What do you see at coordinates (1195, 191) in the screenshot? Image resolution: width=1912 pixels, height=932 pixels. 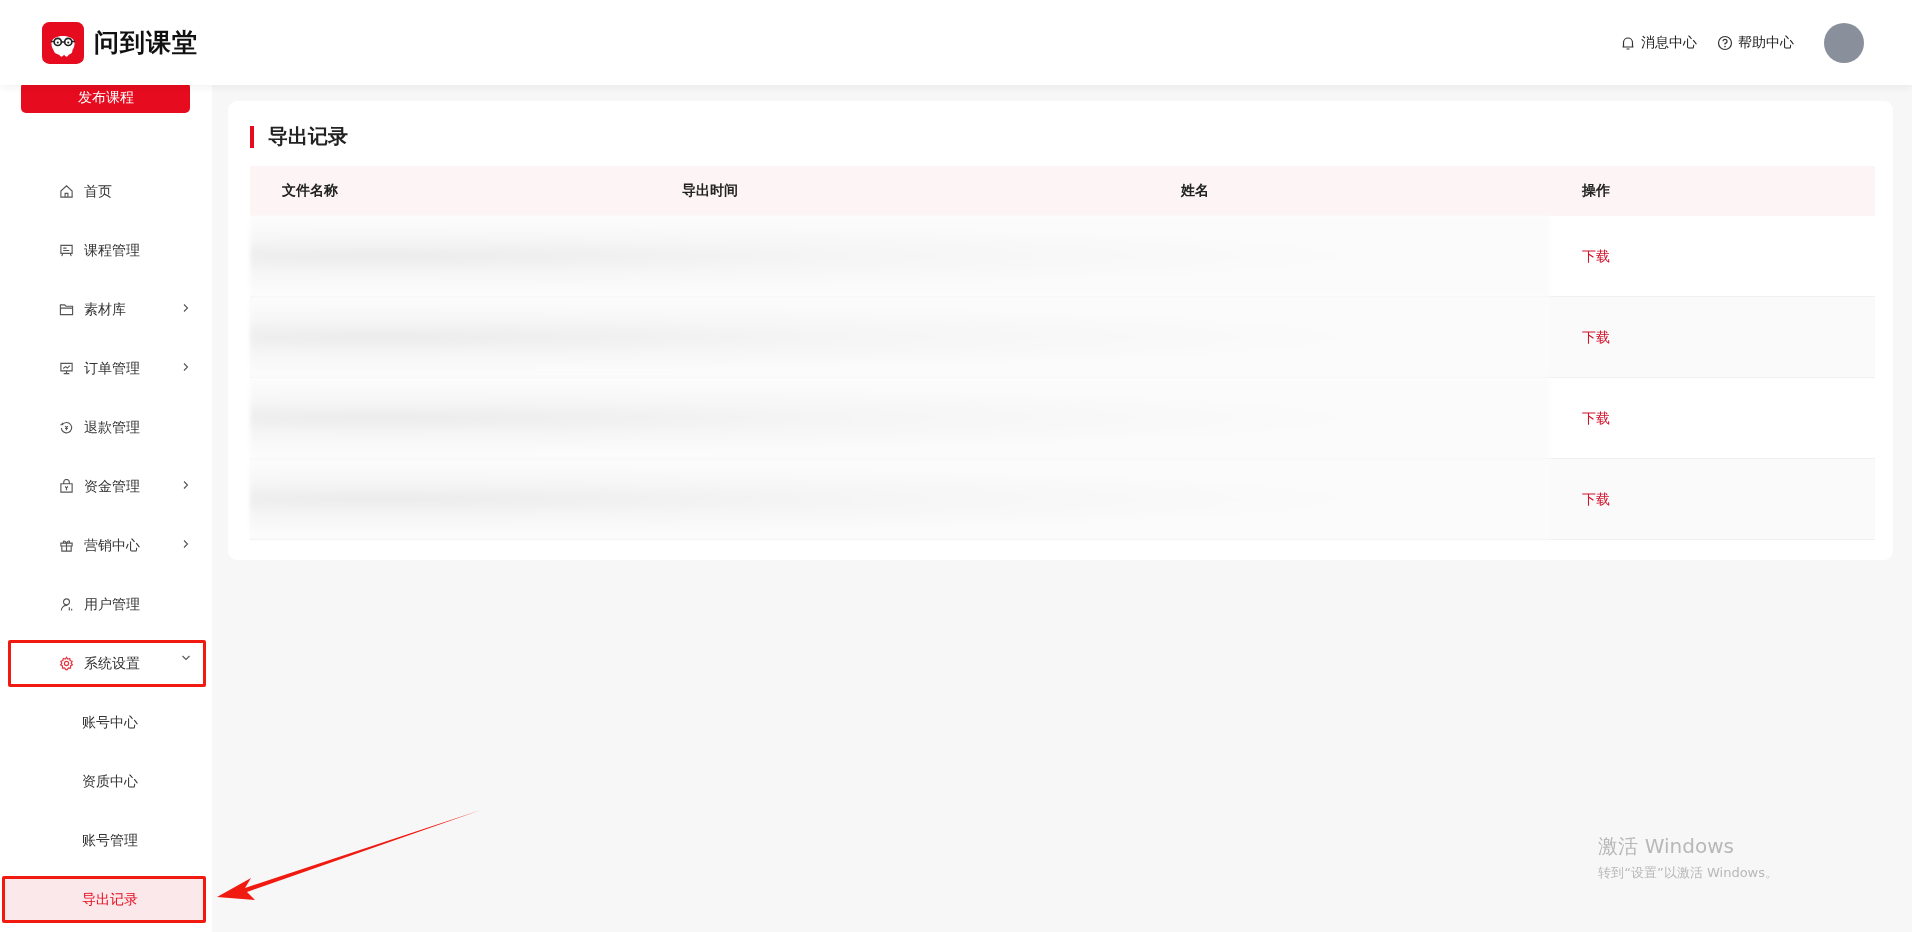 I see `column-header: 姓名` at bounding box center [1195, 191].